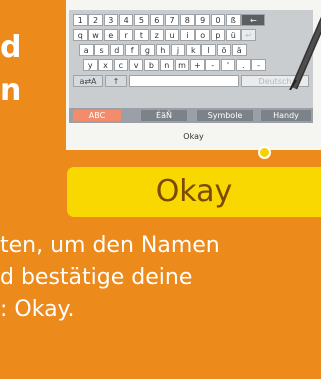 The width and height of the screenshot is (321, 379). I want to click on key-0-3: 4, so click(126, 20).